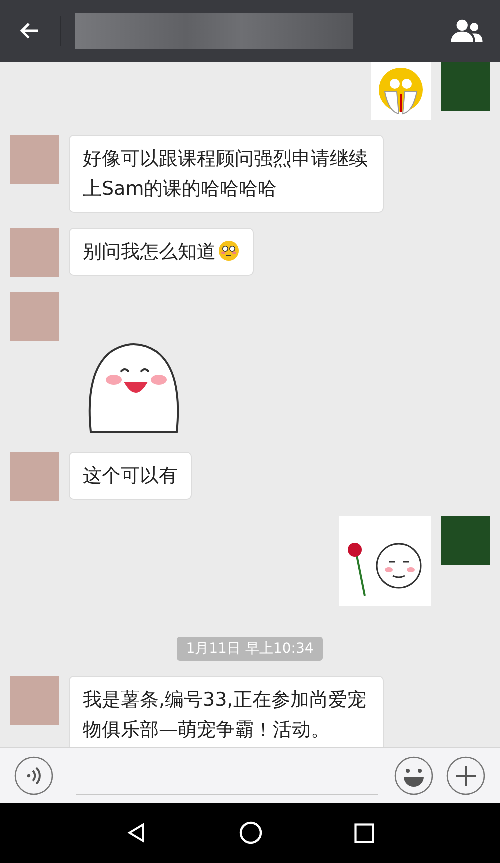 This screenshot has height=863, width=500. What do you see at coordinates (130, 476) in the screenshot?
I see `message-bubble: 这个可以有` at bounding box center [130, 476].